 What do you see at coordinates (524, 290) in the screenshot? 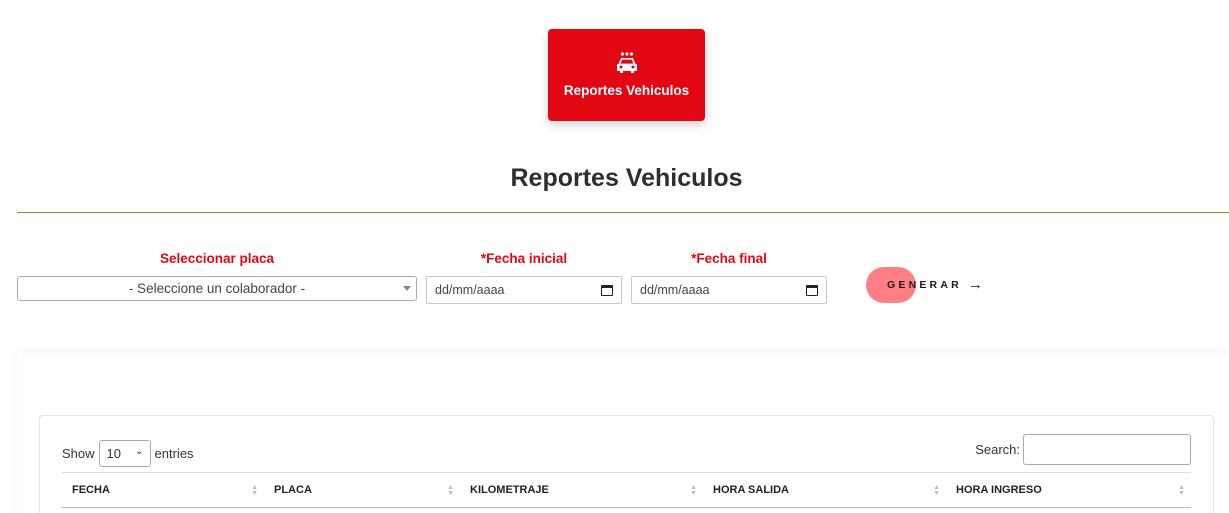
I see `fecha-inicial-input: dd/mm/aaaa` at bounding box center [524, 290].